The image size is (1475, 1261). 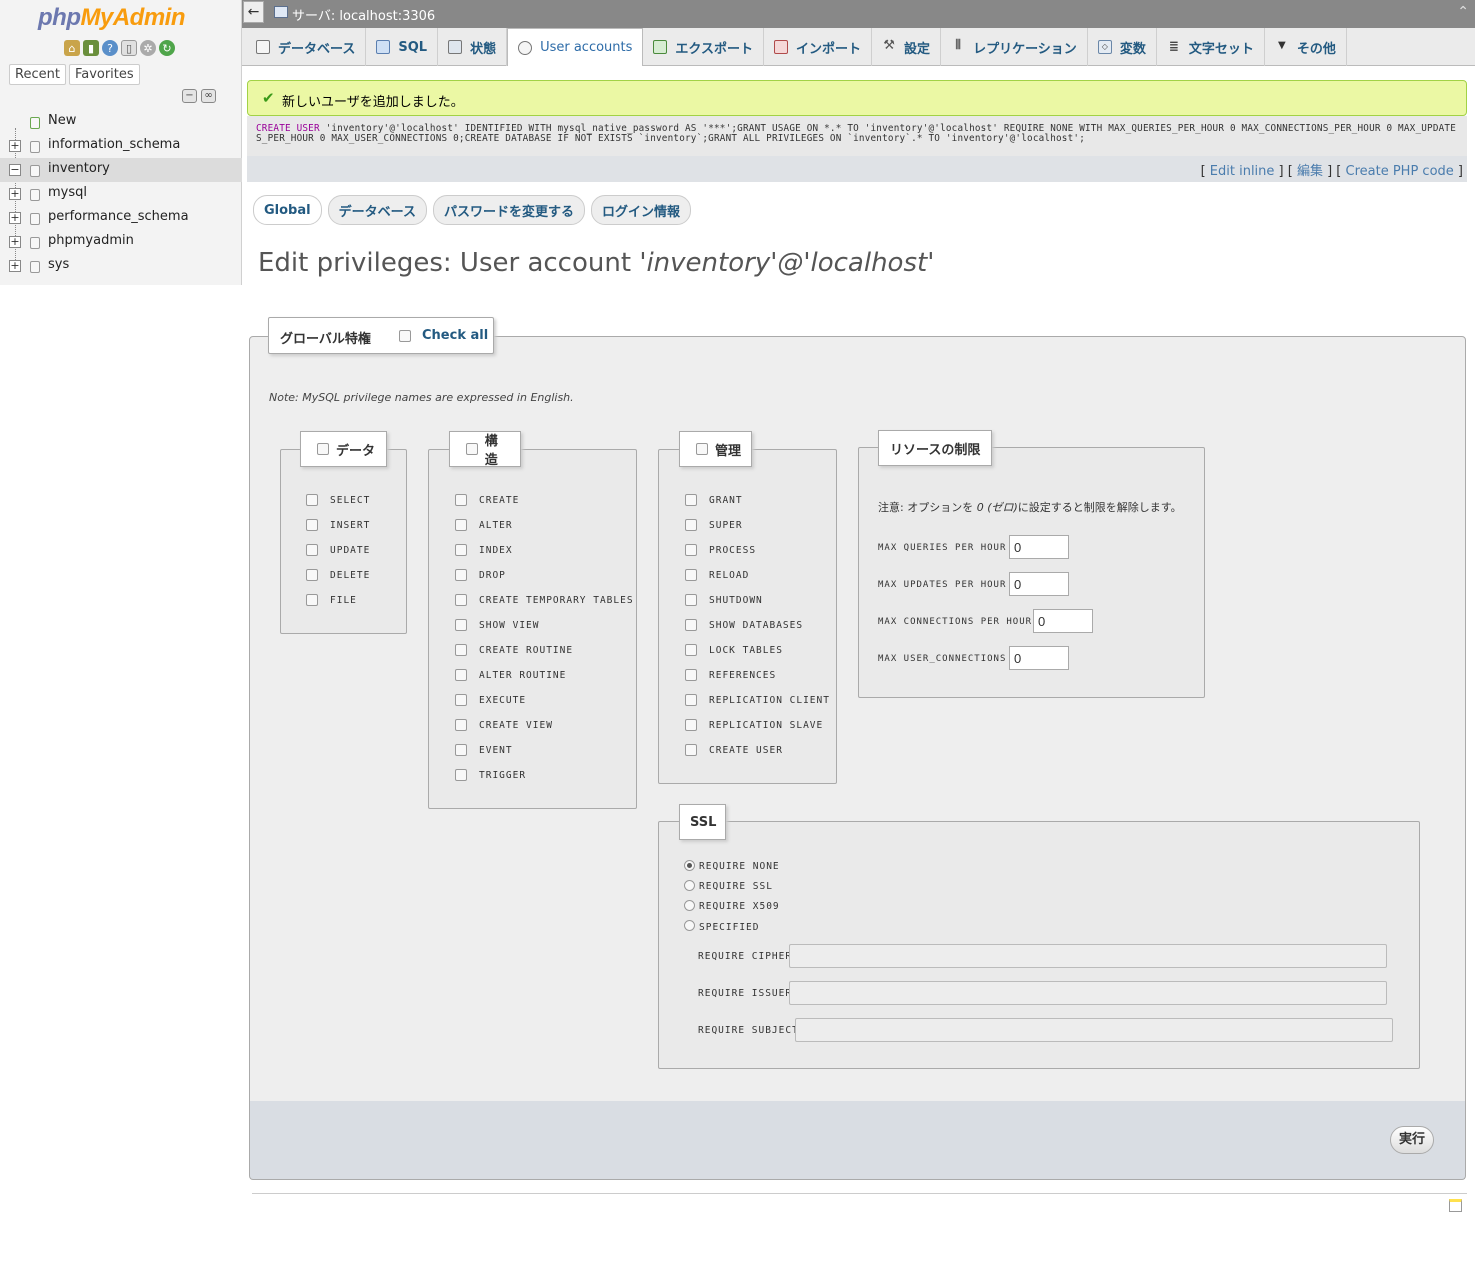 I want to click on tree-item-information-schema: + information_schema, so click(x=121, y=146).